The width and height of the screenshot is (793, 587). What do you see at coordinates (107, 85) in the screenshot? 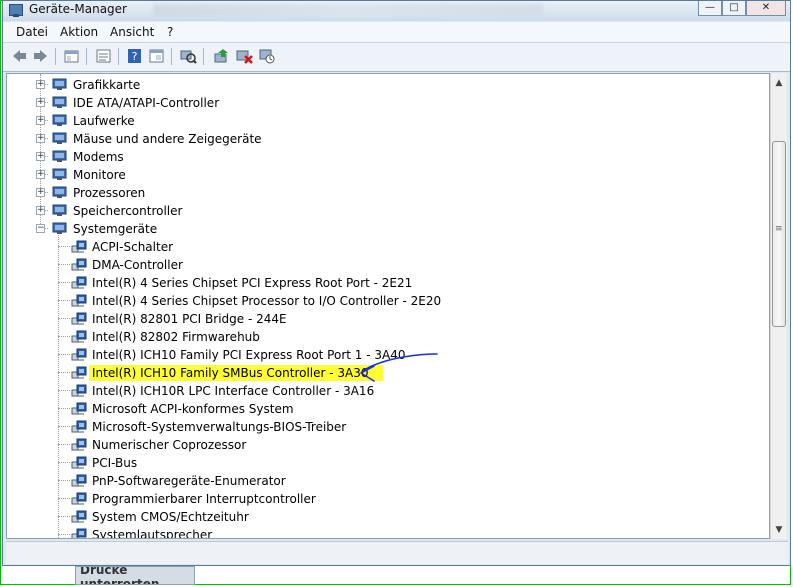
I see `tree-category-label: Grafikkarte` at bounding box center [107, 85].